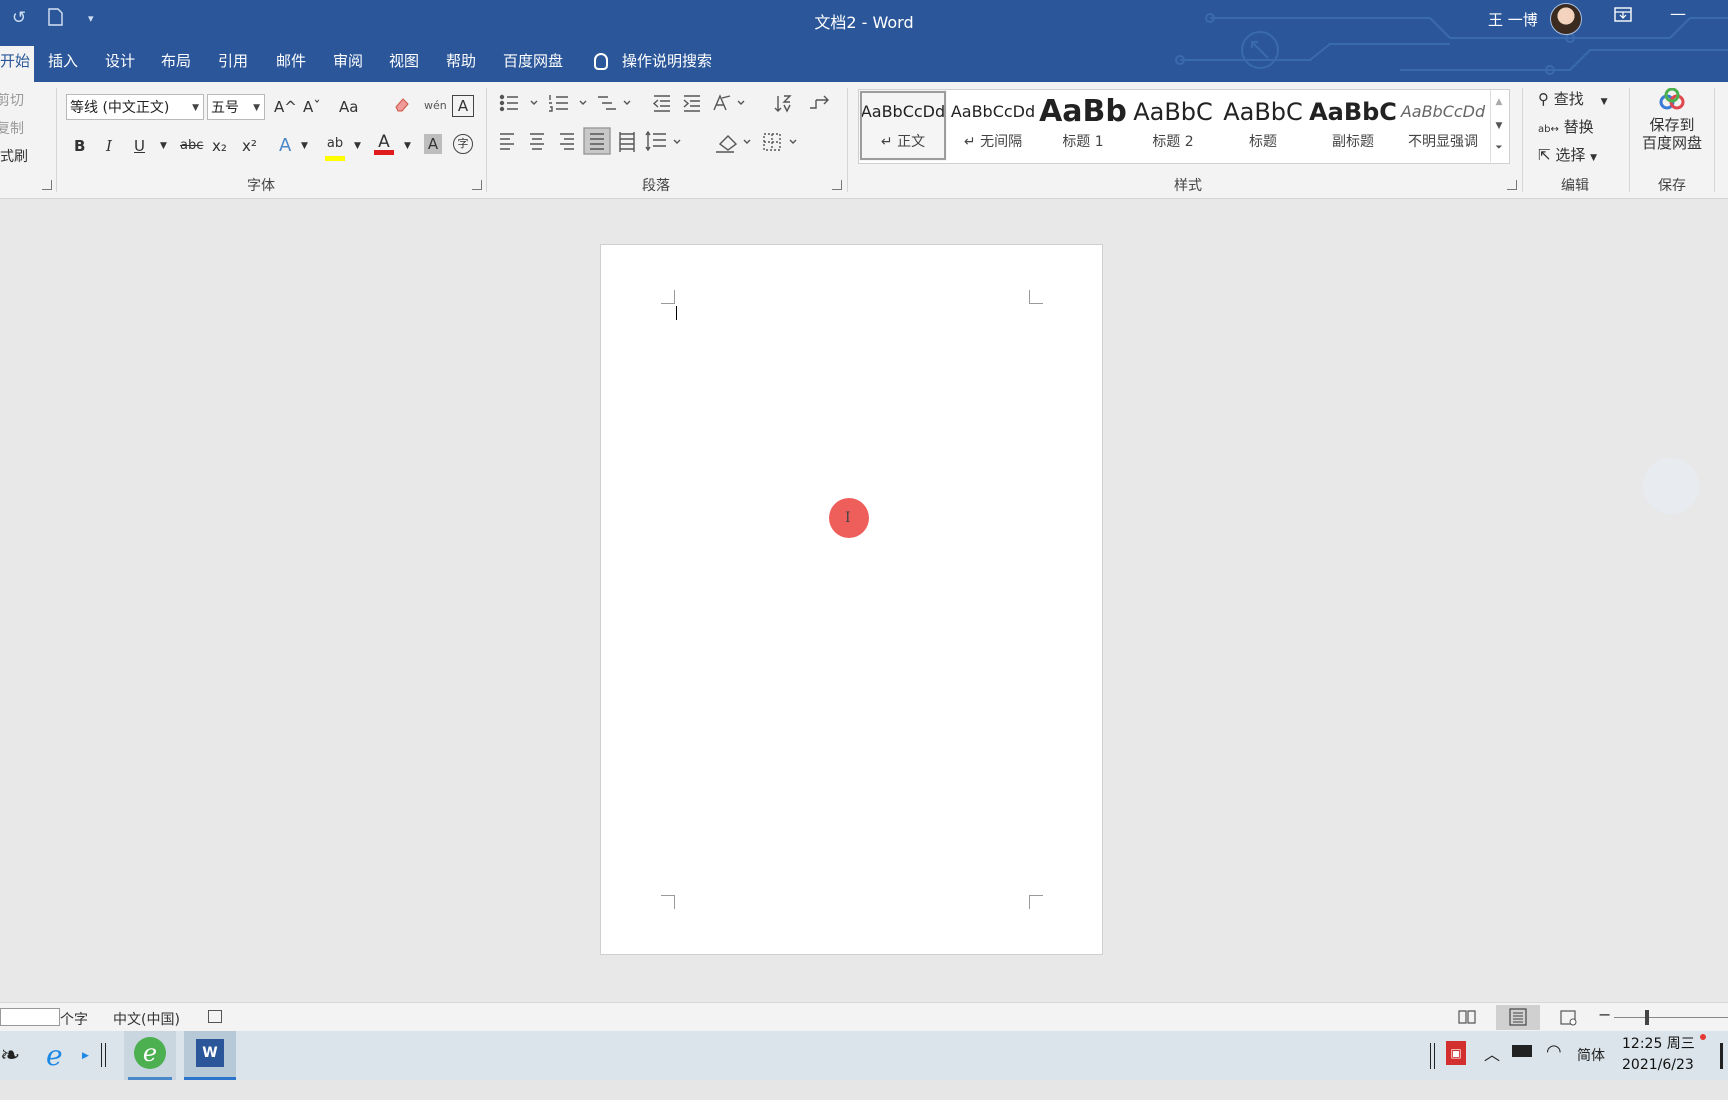  Describe the element at coordinates (1647, 1017) in the screenshot. I see `zoom-slider-thumb` at that location.